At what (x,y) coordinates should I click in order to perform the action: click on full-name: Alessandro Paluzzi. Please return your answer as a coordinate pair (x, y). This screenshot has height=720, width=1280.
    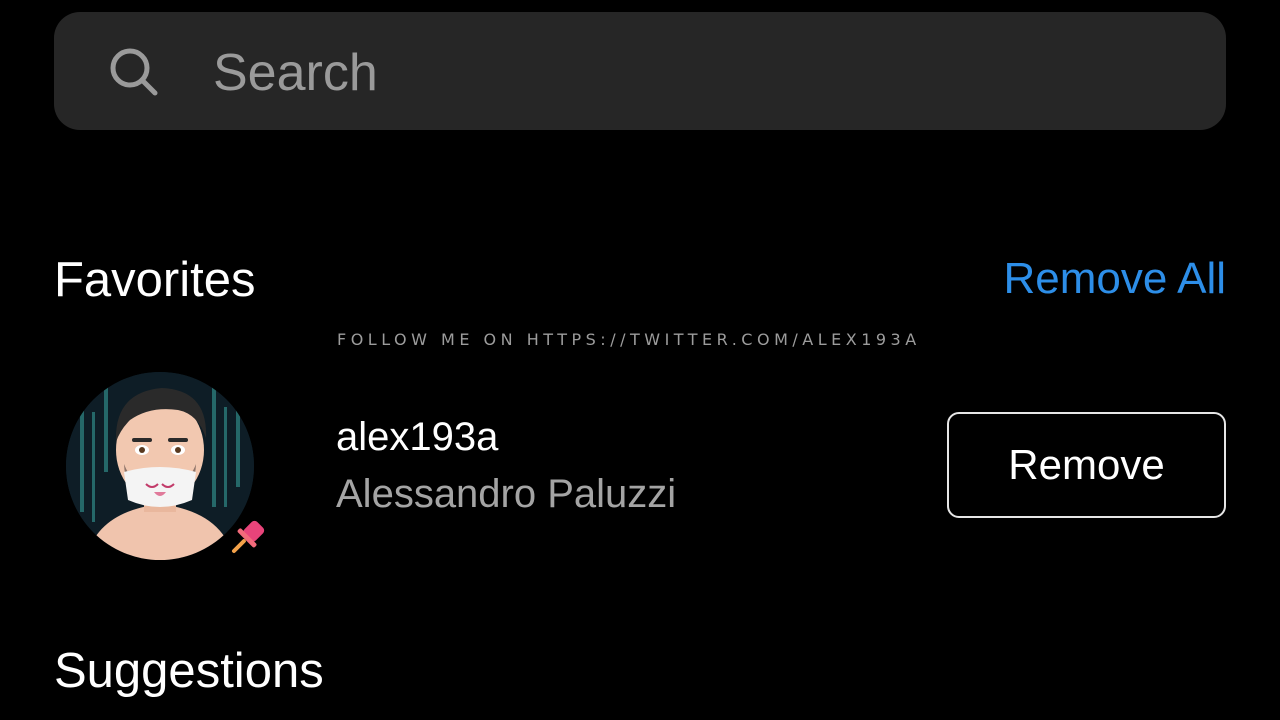
    Looking at the image, I should click on (506, 494).